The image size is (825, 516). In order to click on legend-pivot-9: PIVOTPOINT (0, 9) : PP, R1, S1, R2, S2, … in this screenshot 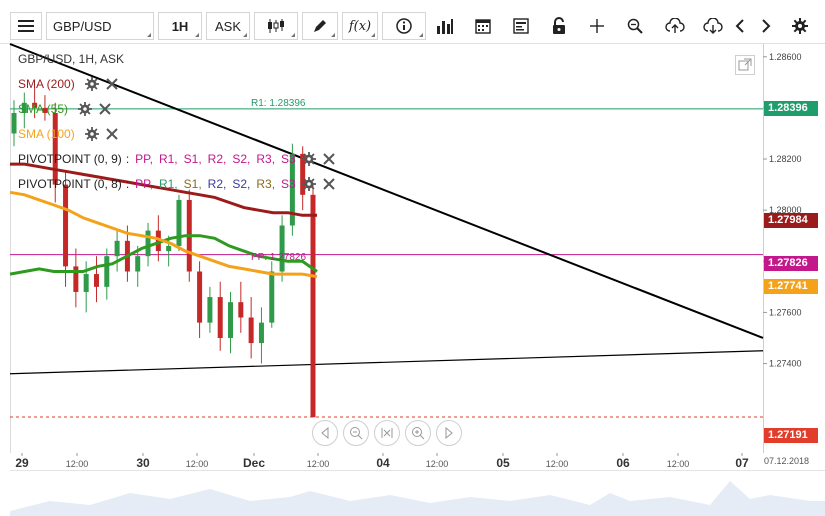, I will do `click(177, 159)`.